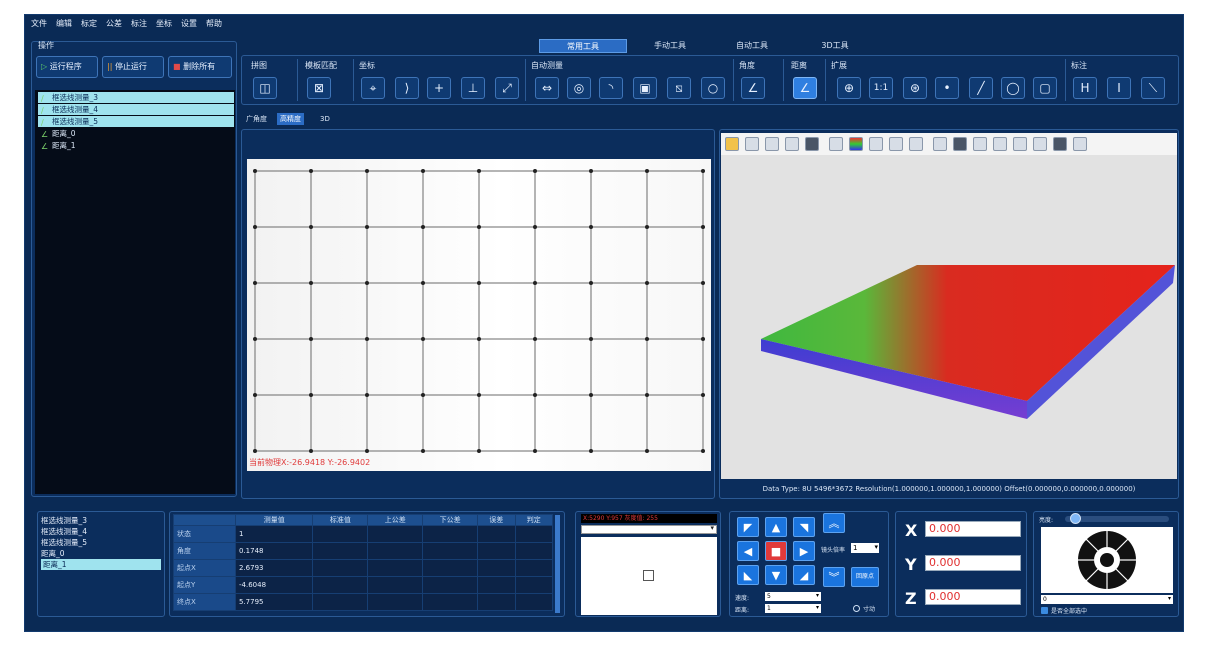 The height and width of the screenshot is (656, 1222). I want to click on z-position-field: 0.000, so click(973, 597).